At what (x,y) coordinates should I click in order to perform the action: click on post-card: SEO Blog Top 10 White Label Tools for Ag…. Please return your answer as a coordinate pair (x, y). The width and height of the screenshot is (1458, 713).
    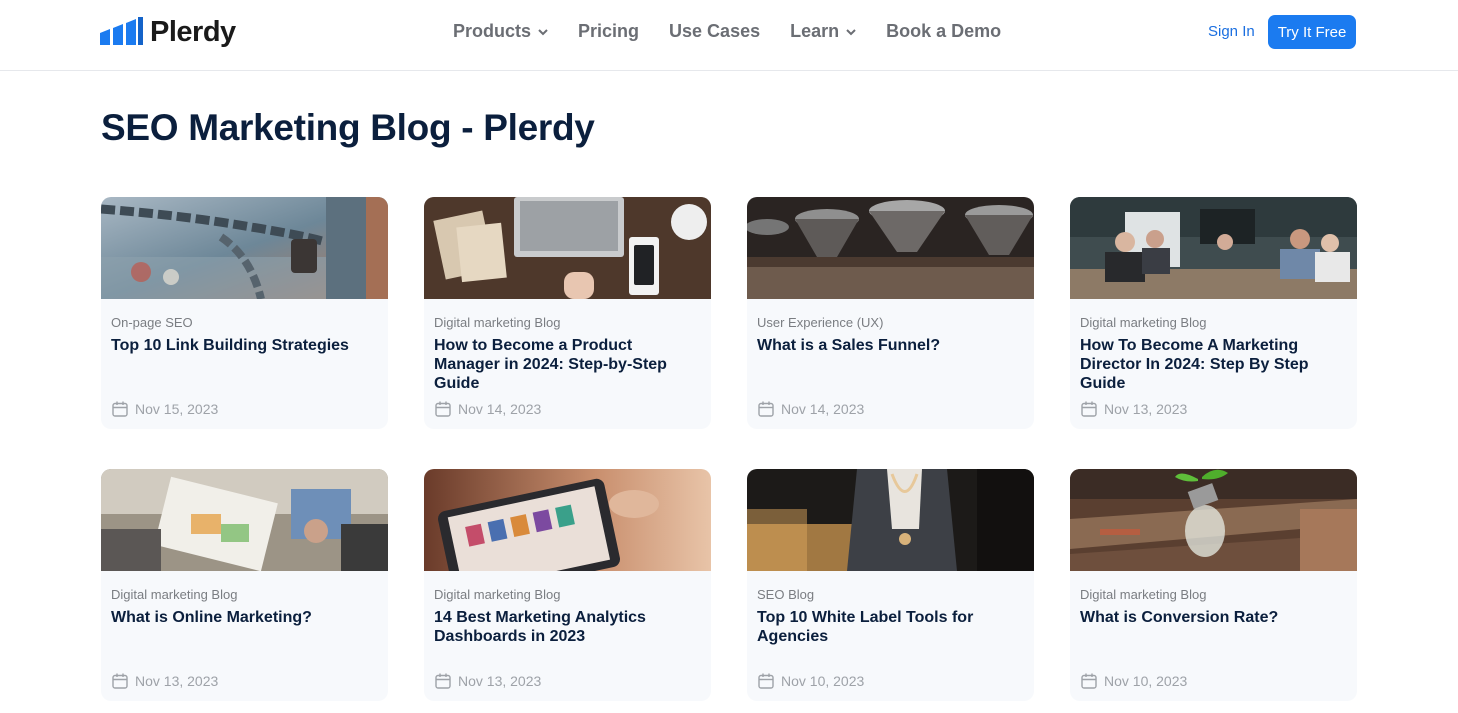
    Looking at the image, I should click on (890, 585).